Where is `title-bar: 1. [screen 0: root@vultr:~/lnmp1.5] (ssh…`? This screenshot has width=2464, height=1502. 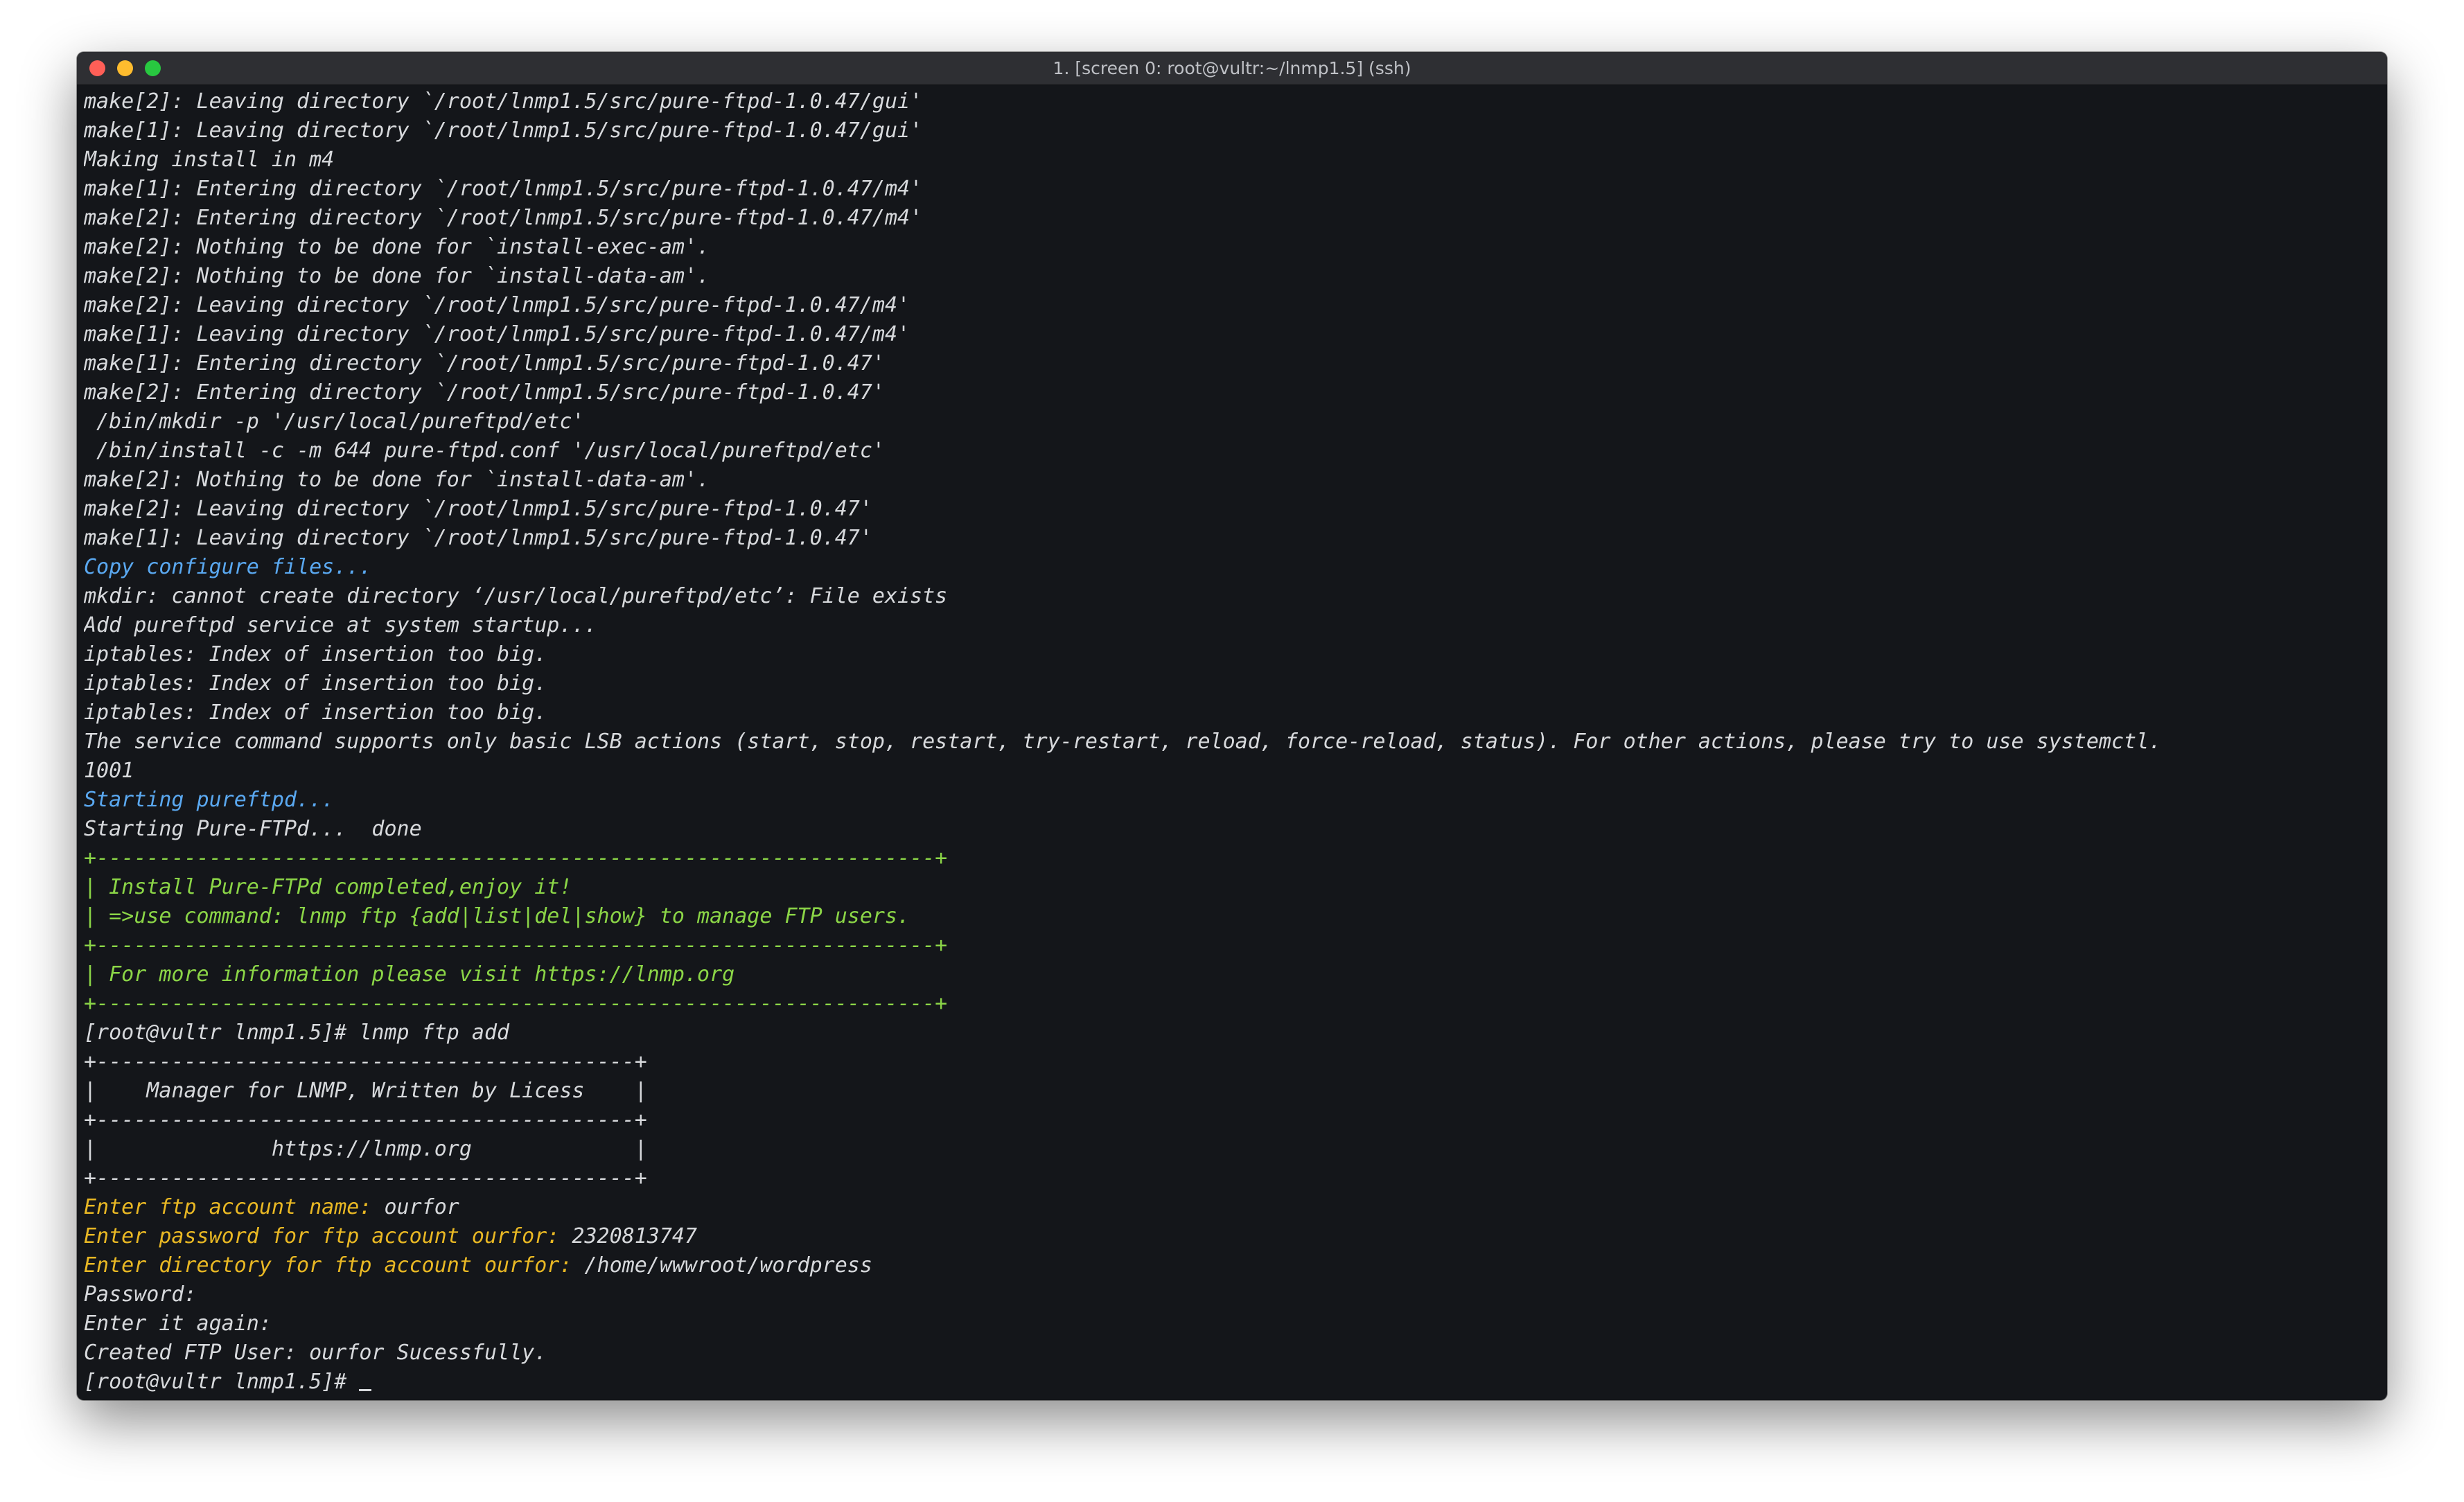 title-bar: 1. [screen 0: root@vultr:~/lnmp1.5] (ssh… is located at coordinates (1232, 68).